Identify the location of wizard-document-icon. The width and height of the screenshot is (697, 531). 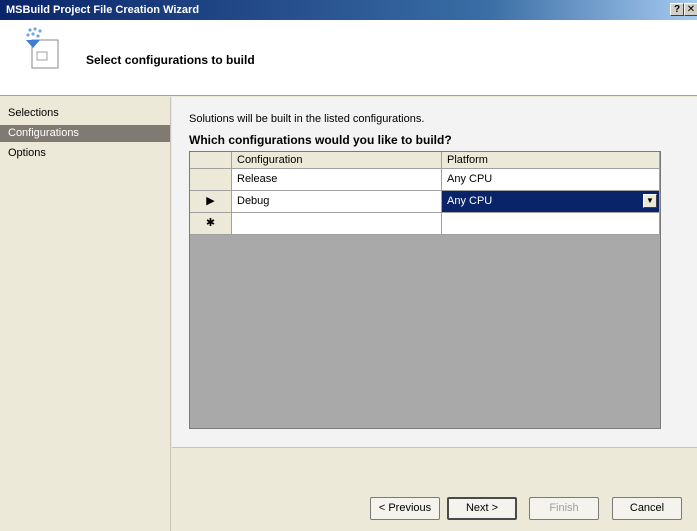
(42, 48).